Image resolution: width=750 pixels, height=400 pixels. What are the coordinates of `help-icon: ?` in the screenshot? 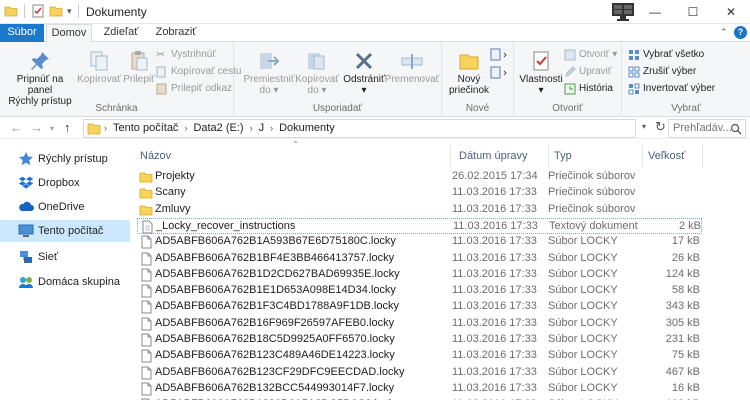 It's located at (740, 32).